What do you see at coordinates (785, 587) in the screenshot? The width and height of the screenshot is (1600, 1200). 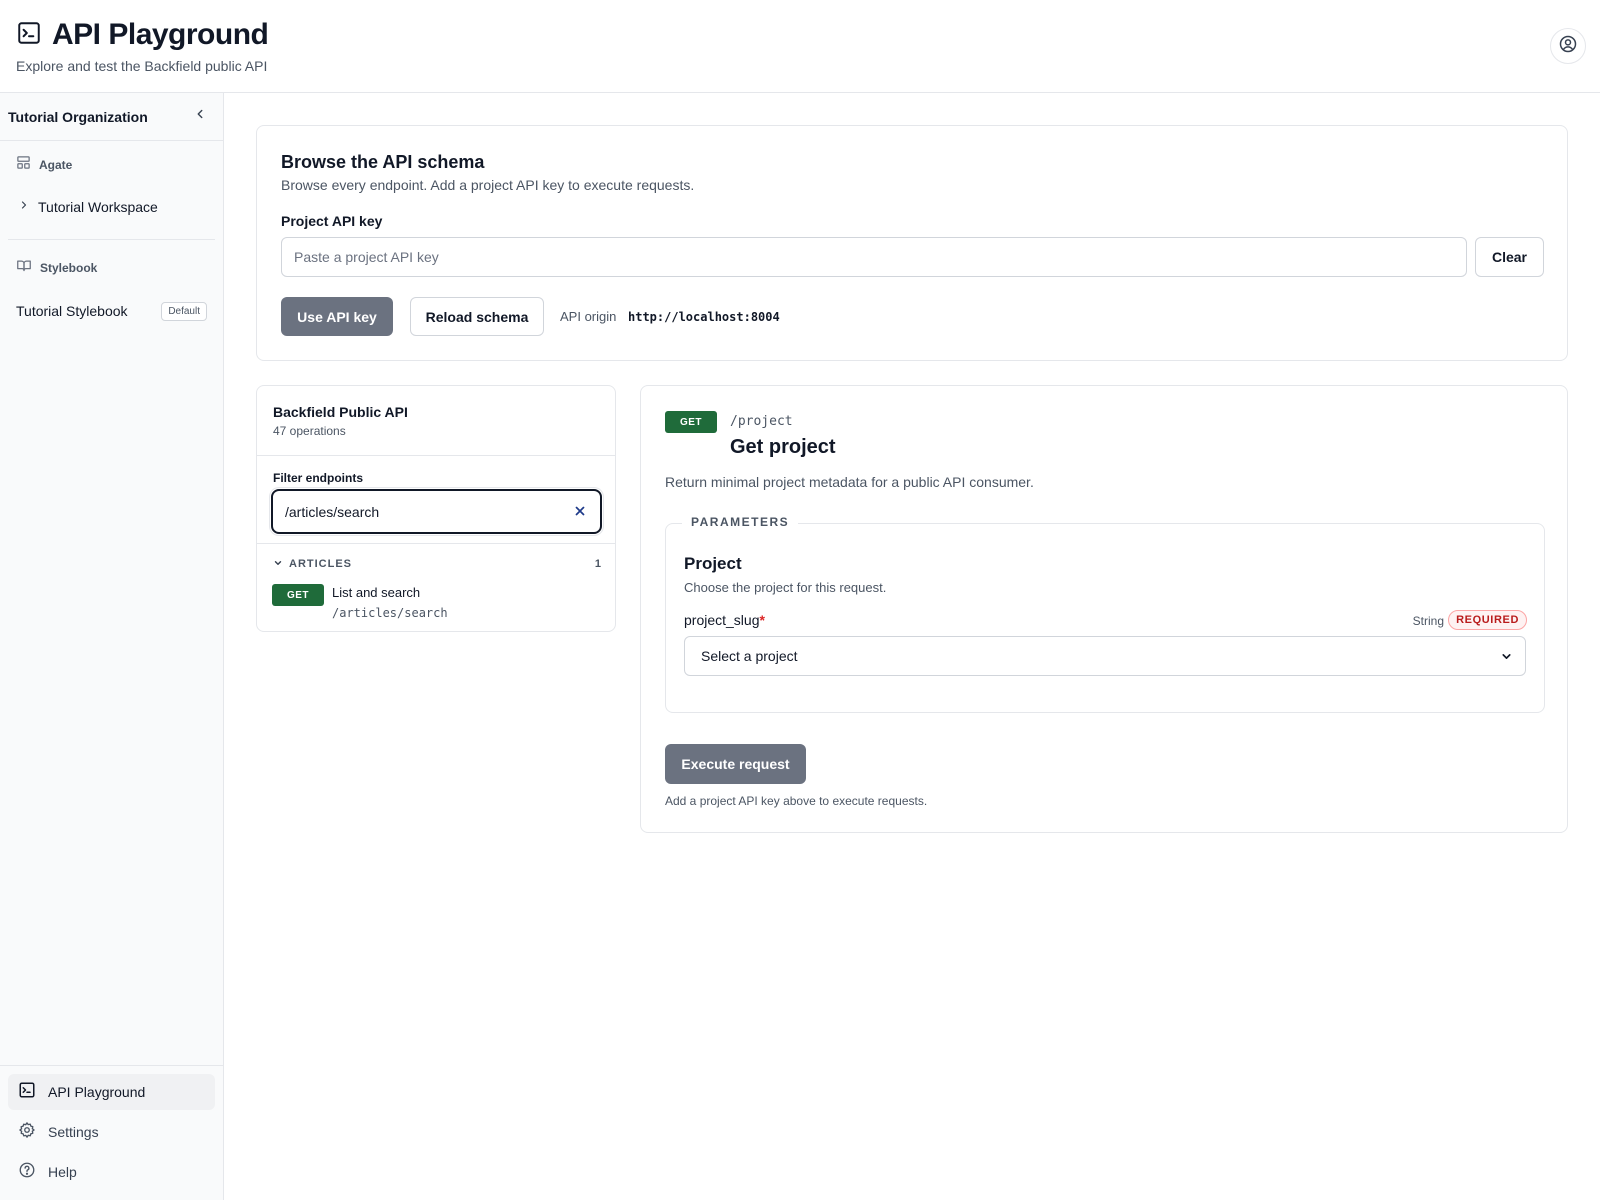 I see `param-group-help: Choose the project for this request.` at bounding box center [785, 587].